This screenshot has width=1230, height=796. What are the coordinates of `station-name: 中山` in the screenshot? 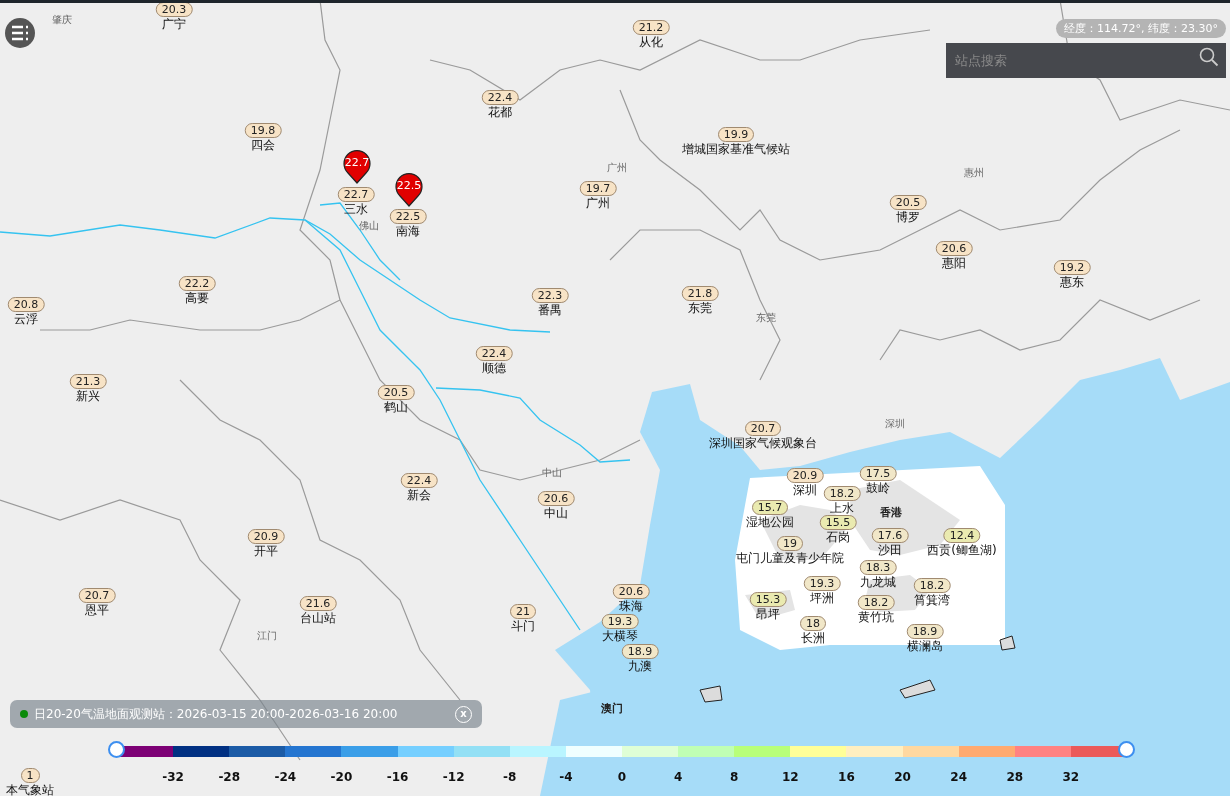 It's located at (556, 513).